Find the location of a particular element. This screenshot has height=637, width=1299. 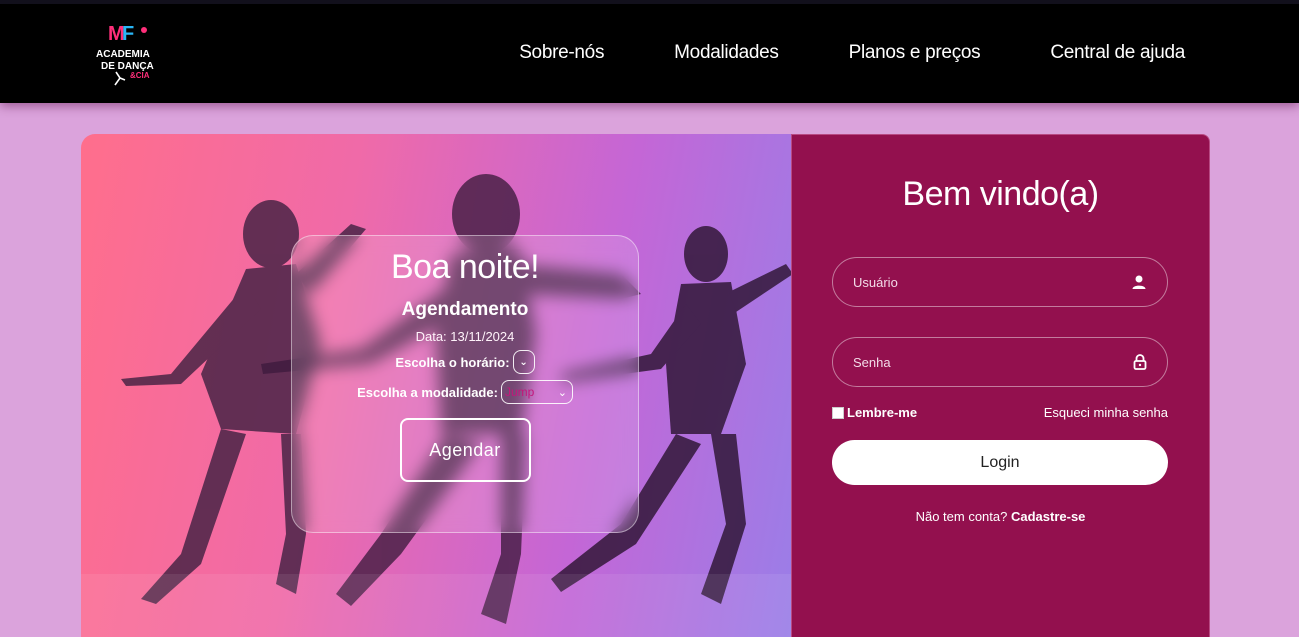

password-field is located at coordinates (1000, 362).